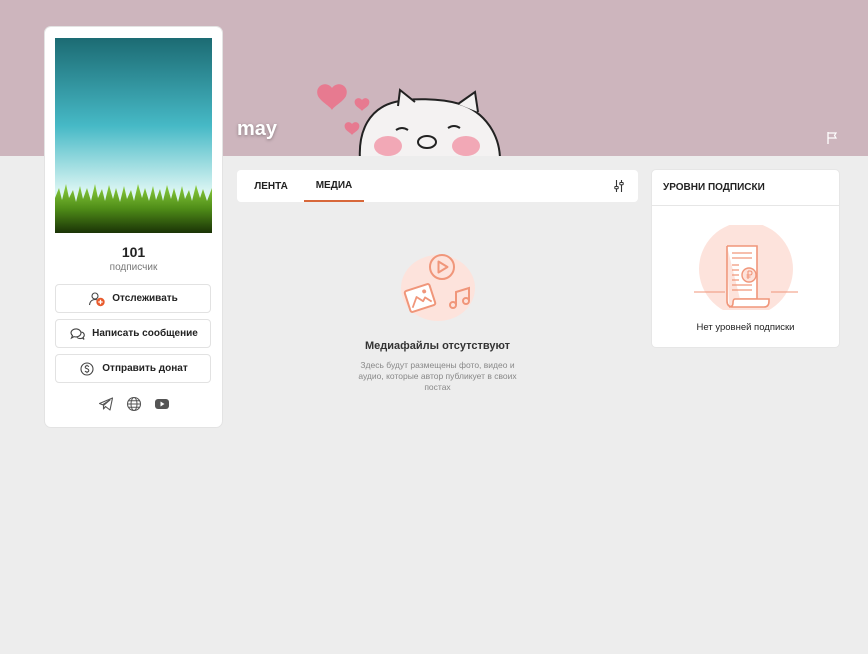  What do you see at coordinates (106, 404) in the screenshot?
I see `telegram-icon` at bounding box center [106, 404].